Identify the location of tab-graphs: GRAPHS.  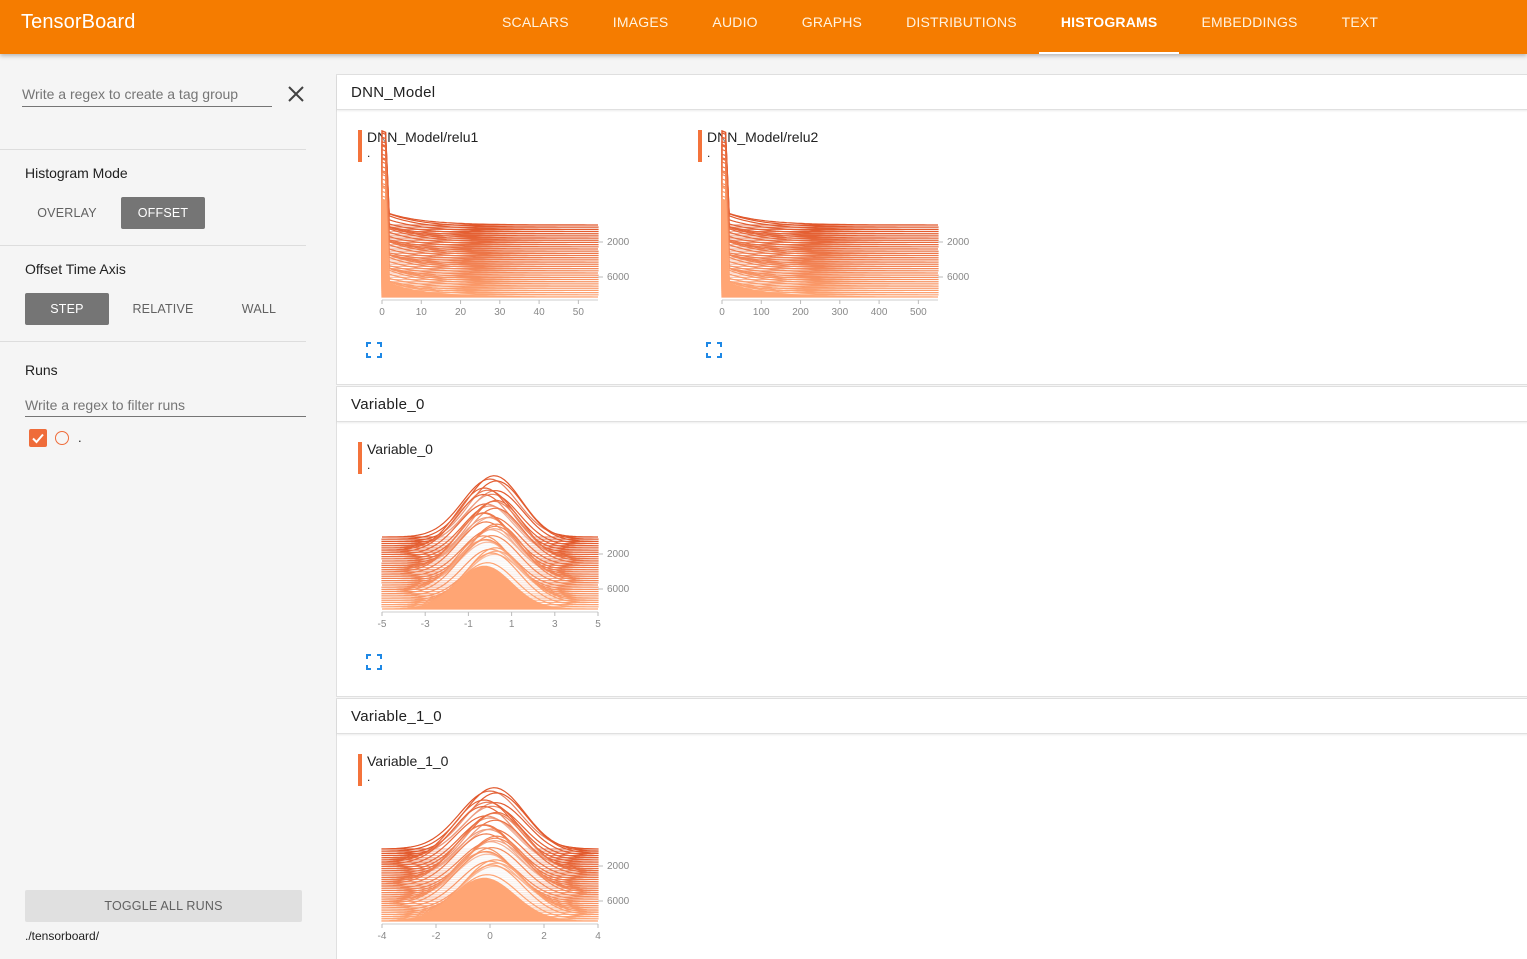
(832, 27).